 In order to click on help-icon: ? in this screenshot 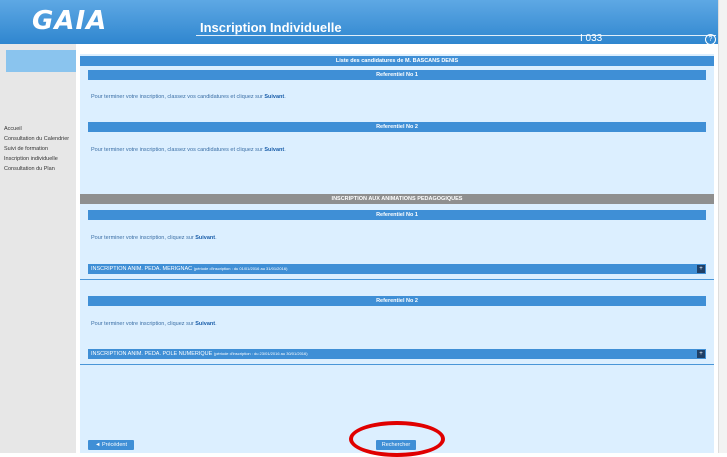, I will do `click(710, 39)`.